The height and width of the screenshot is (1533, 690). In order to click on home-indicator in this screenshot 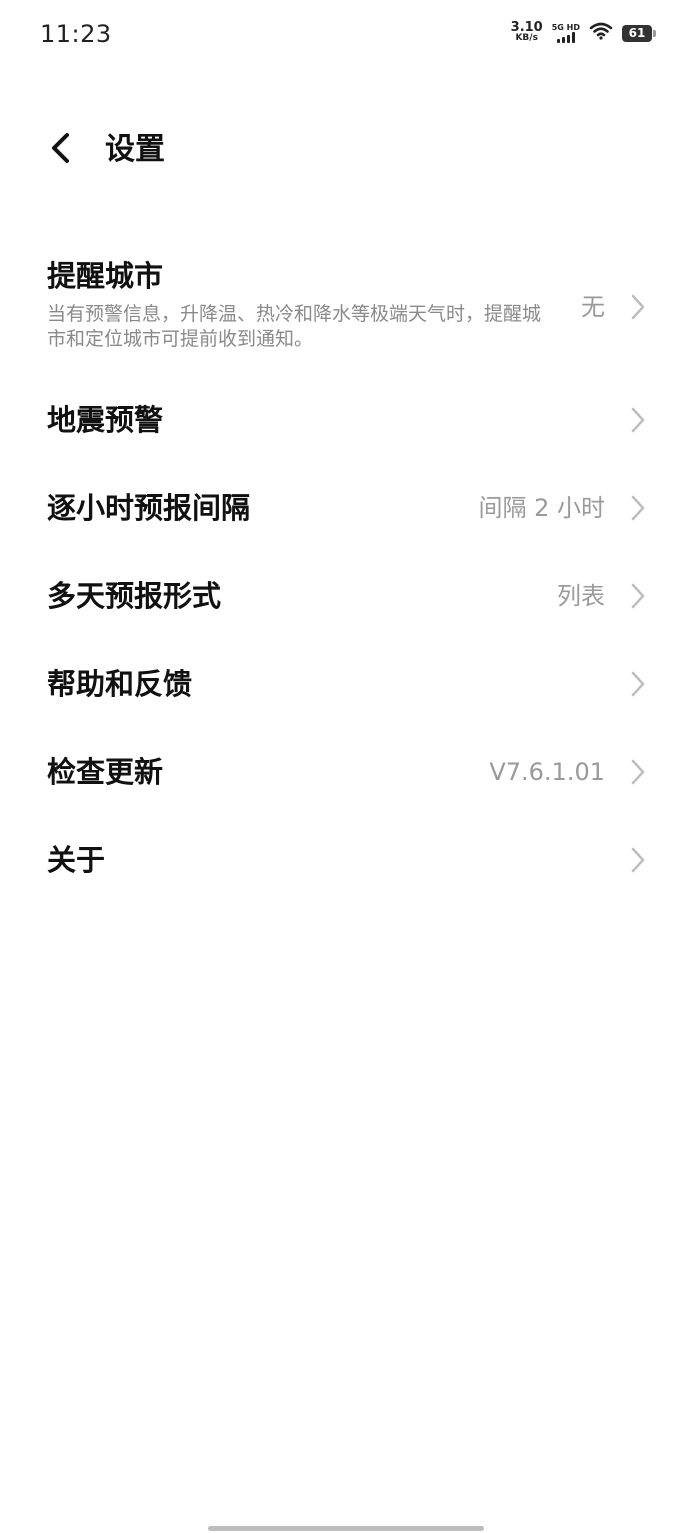, I will do `click(346, 1528)`.